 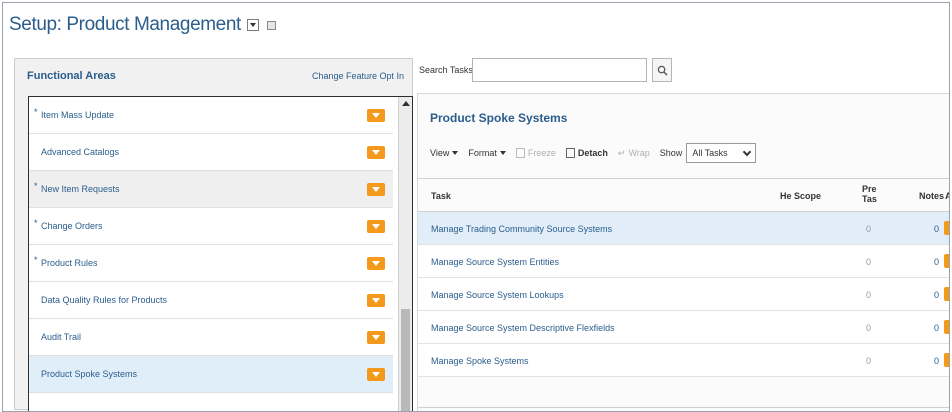 I want to click on list-item-label: Product Rules, so click(x=69, y=263).